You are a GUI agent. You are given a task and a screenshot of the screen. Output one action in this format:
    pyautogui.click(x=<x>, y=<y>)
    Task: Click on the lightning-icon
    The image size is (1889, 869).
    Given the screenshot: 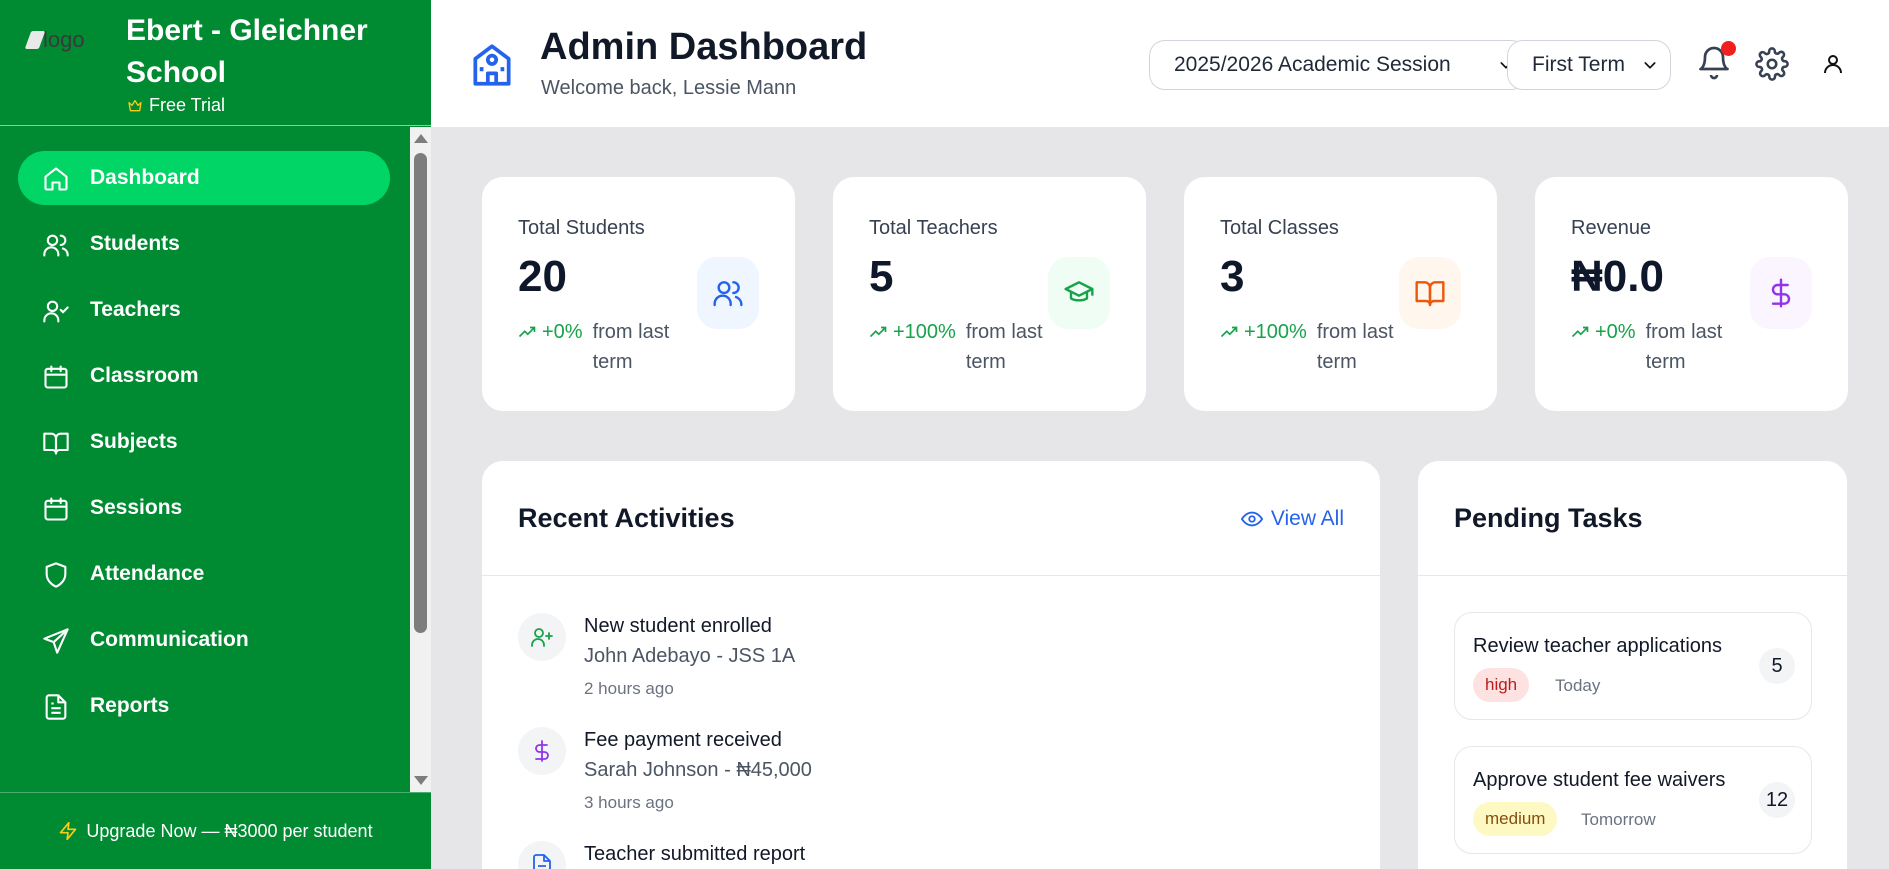 What is the action you would take?
    pyautogui.click(x=68, y=831)
    